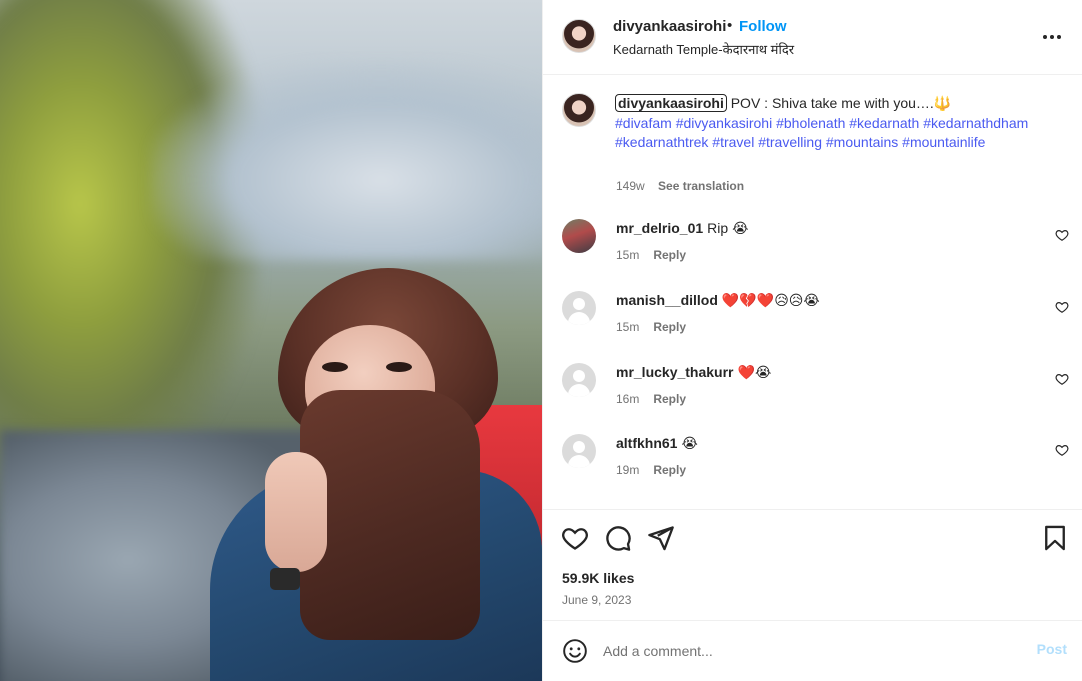  Describe the element at coordinates (728, 228) in the screenshot. I see `comment-text: Rip 😭` at that location.